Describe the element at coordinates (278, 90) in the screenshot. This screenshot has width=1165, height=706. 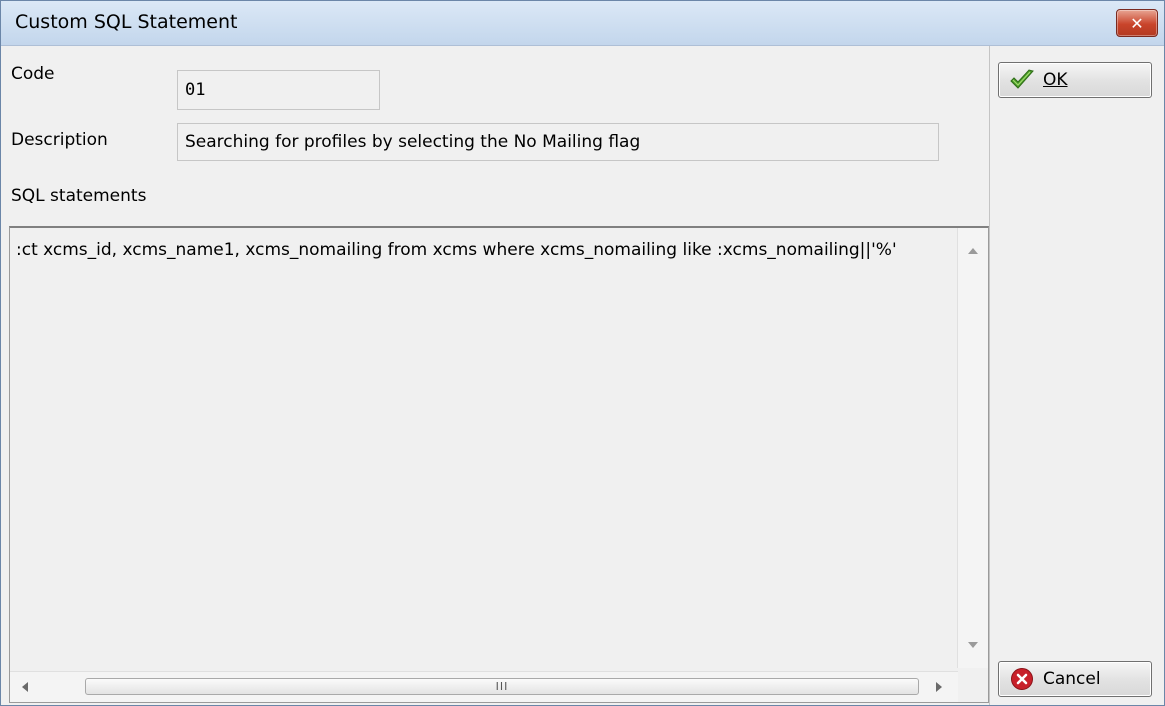
I see `code-field: 01` at that location.